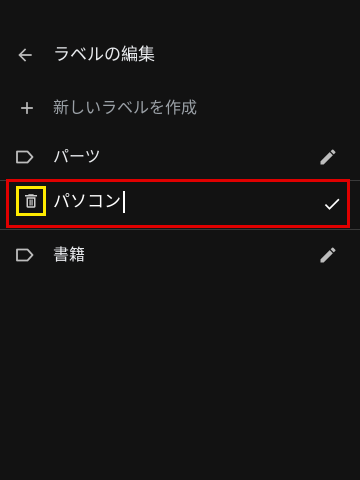 The image size is (360, 480). What do you see at coordinates (180, 229) in the screenshot?
I see `divider` at bounding box center [180, 229].